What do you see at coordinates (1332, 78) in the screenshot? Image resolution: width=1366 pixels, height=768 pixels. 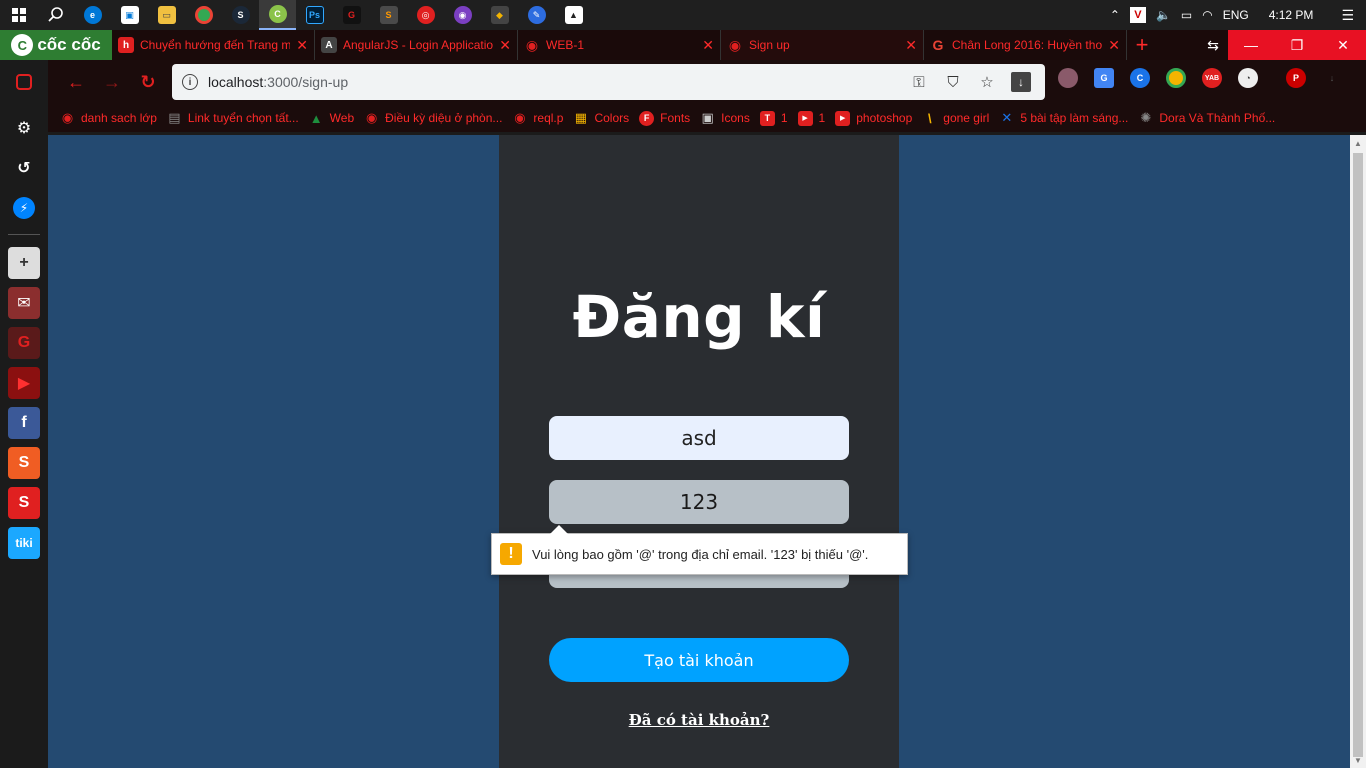 I see `downloads-icon: ↓` at bounding box center [1332, 78].